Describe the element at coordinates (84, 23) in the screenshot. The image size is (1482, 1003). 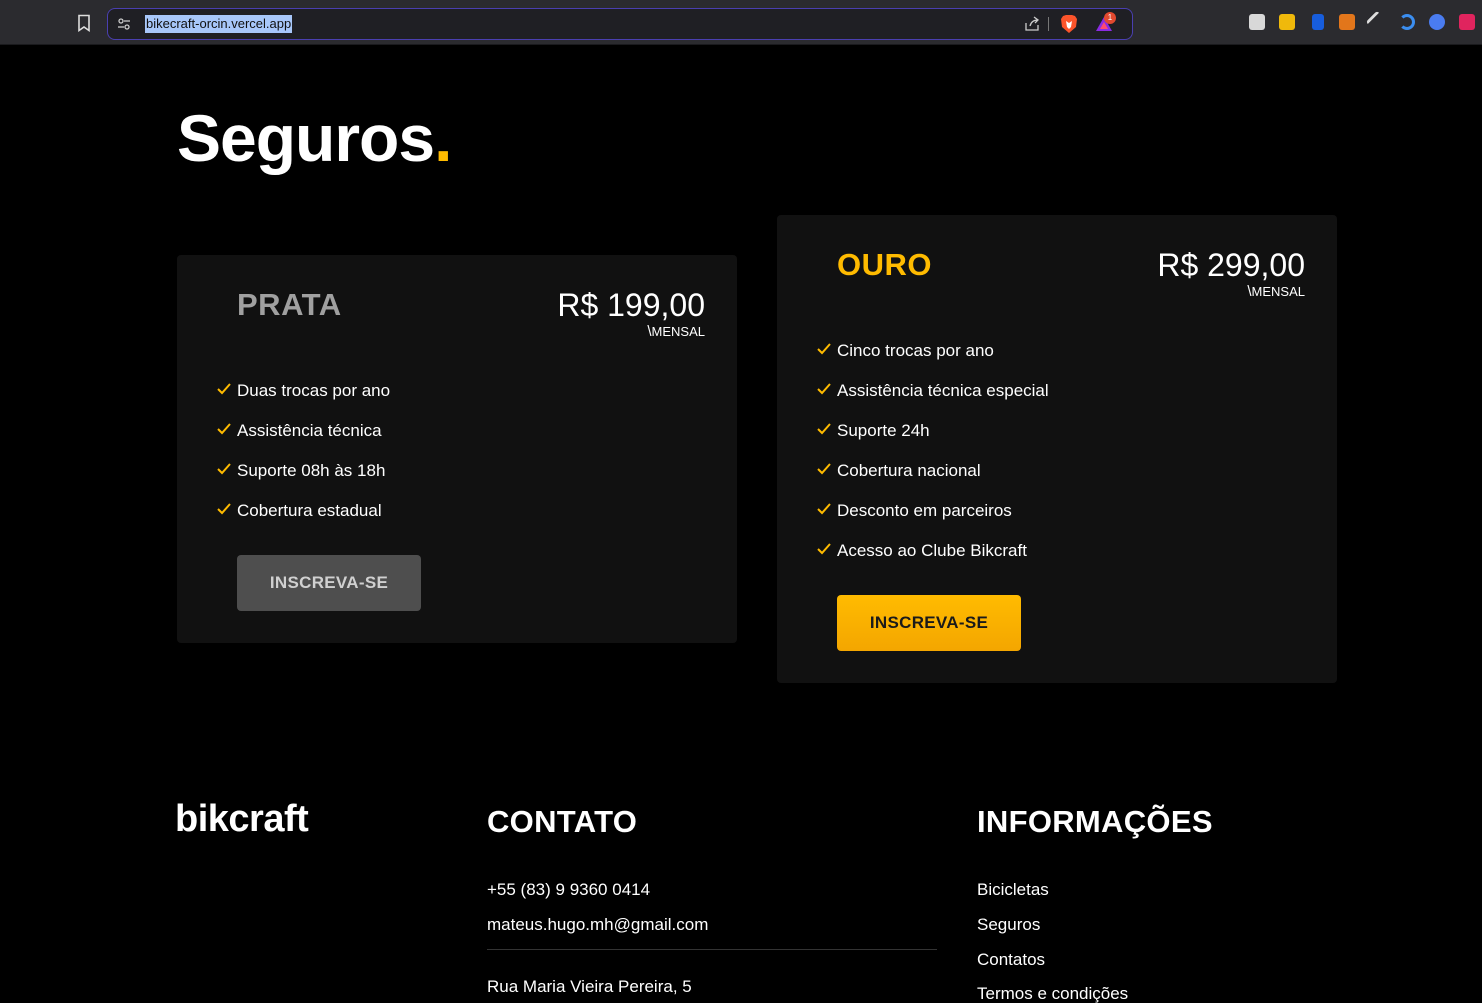
I see `bookmark-icon` at that location.